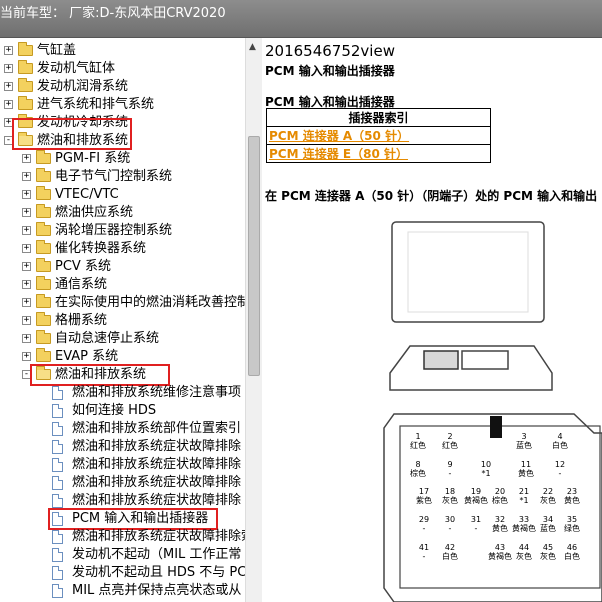  I want to click on connector-pin: 18 灰色, so click(450, 496).